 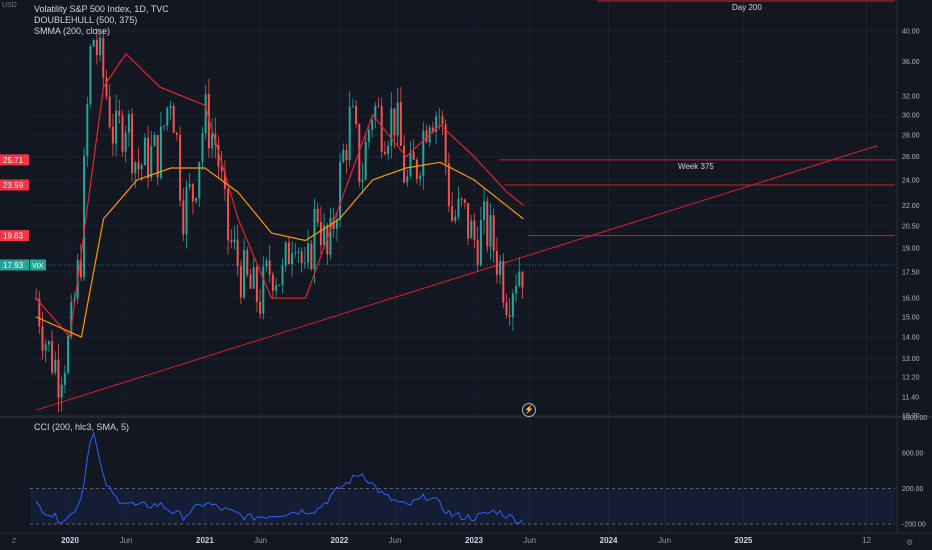 I want to click on price-badge-label: 19.83, so click(x=13, y=236).